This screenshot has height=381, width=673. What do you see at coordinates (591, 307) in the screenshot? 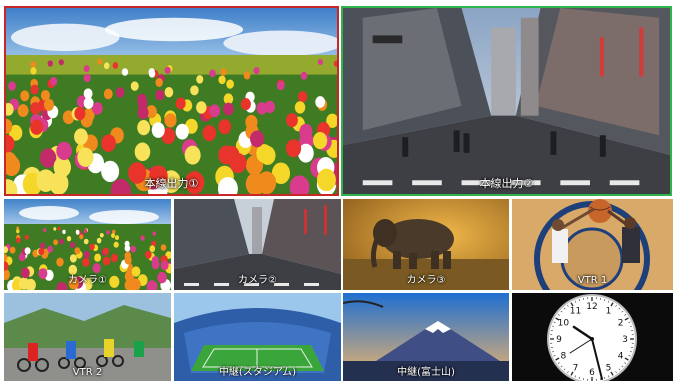
I see `clock-numeral: 12` at bounding box center [591, 307].